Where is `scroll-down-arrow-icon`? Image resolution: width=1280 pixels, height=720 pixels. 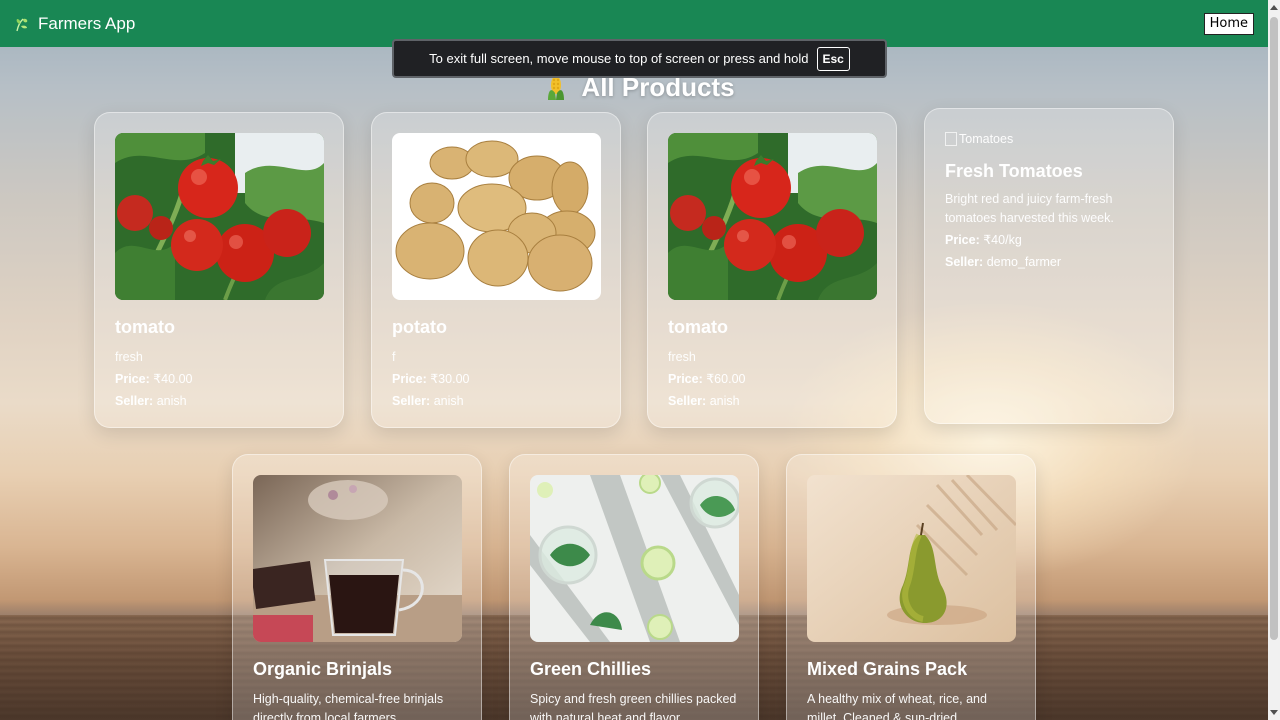 scroll-down-arrow-icon is located at coordinates (1274, 712).